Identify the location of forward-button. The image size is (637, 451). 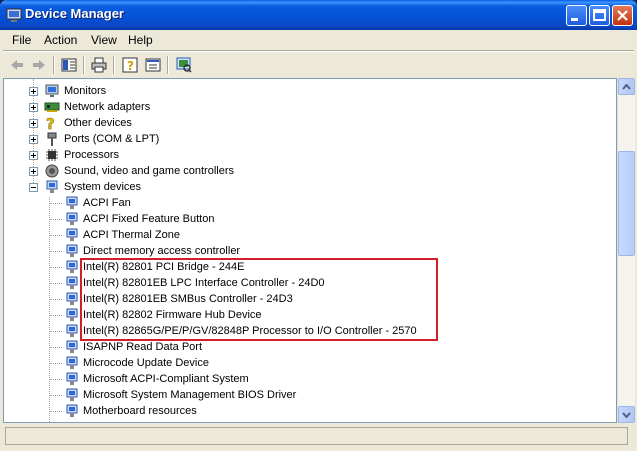
(39, 65).